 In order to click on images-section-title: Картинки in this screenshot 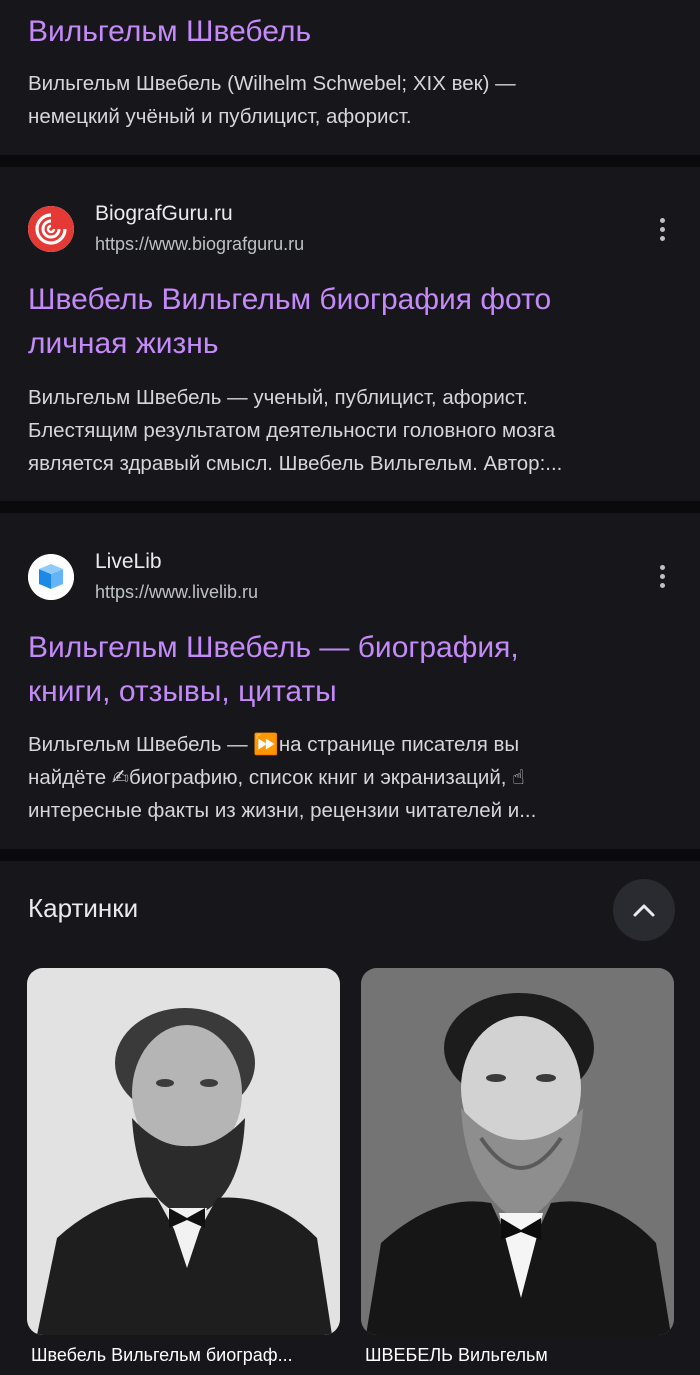, I will do `click(83, 908)`.